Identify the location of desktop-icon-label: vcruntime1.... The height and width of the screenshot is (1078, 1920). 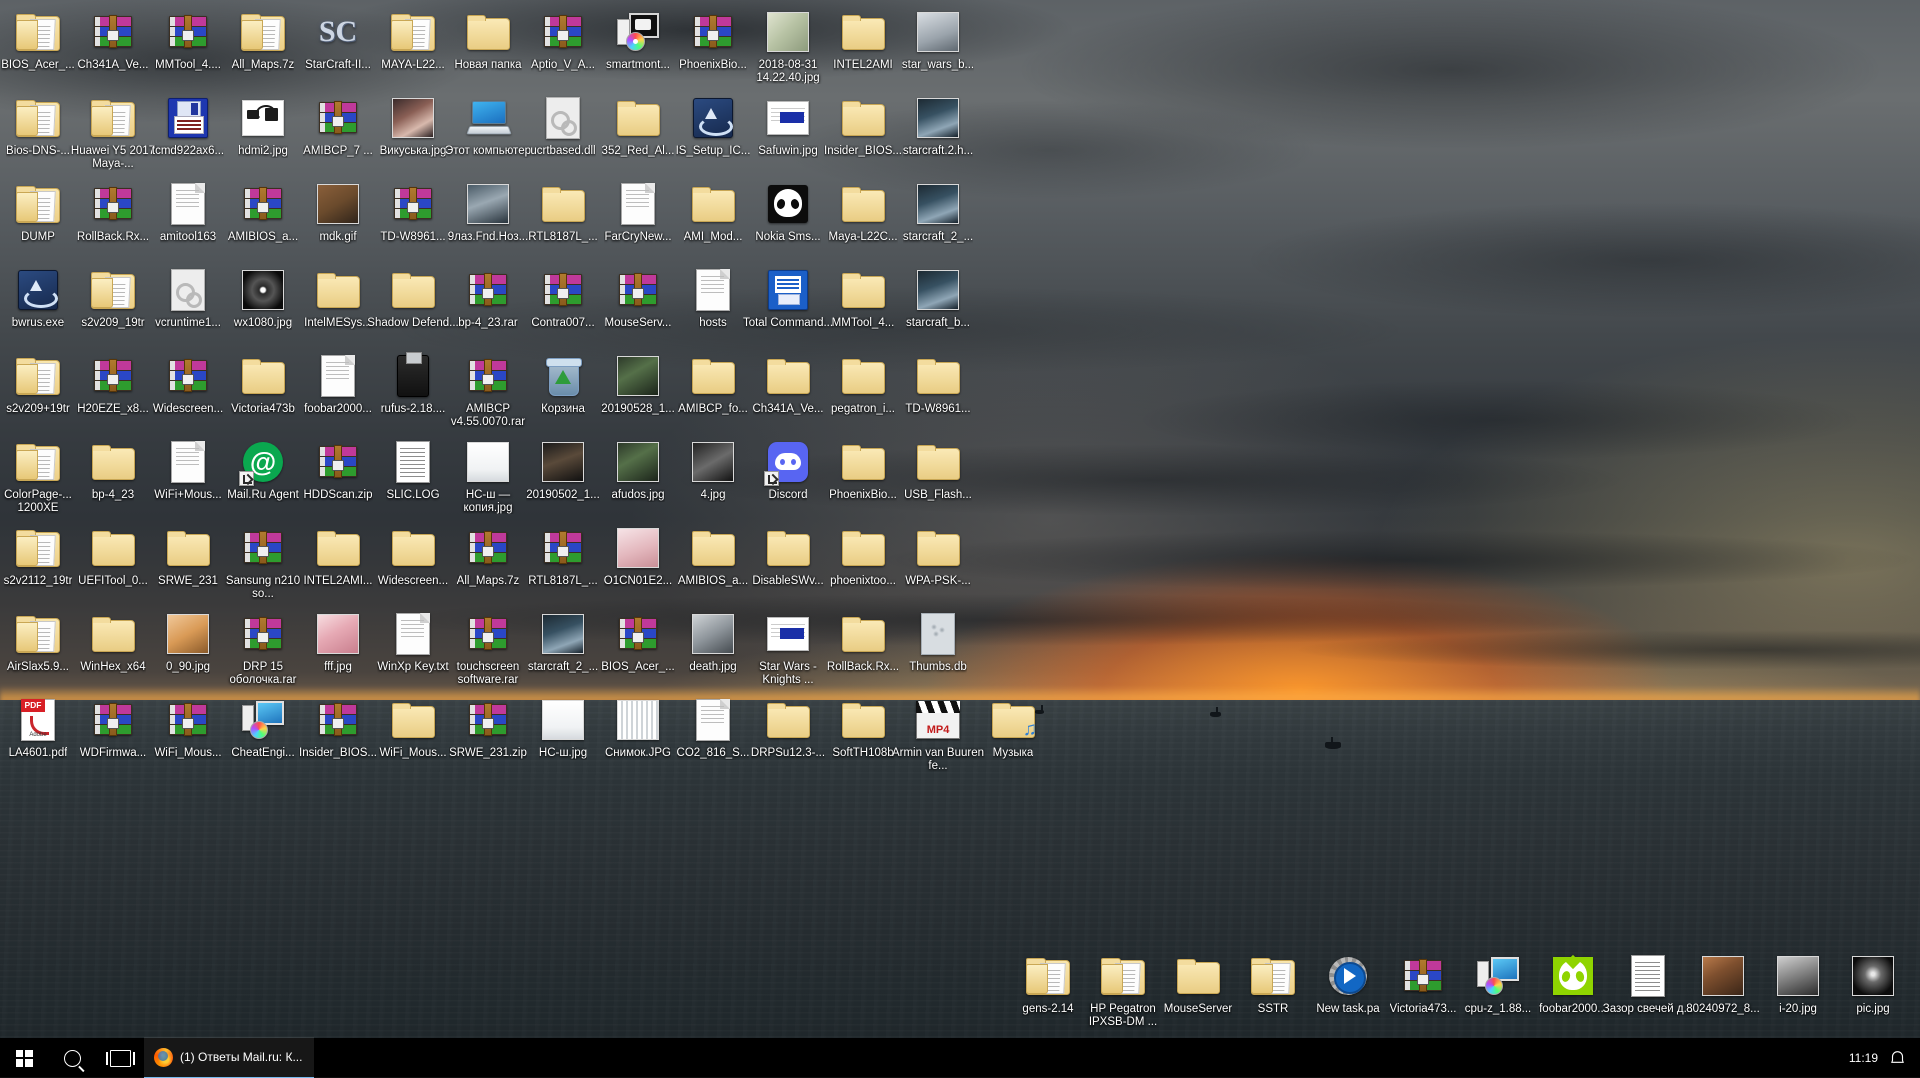
(188, 323).